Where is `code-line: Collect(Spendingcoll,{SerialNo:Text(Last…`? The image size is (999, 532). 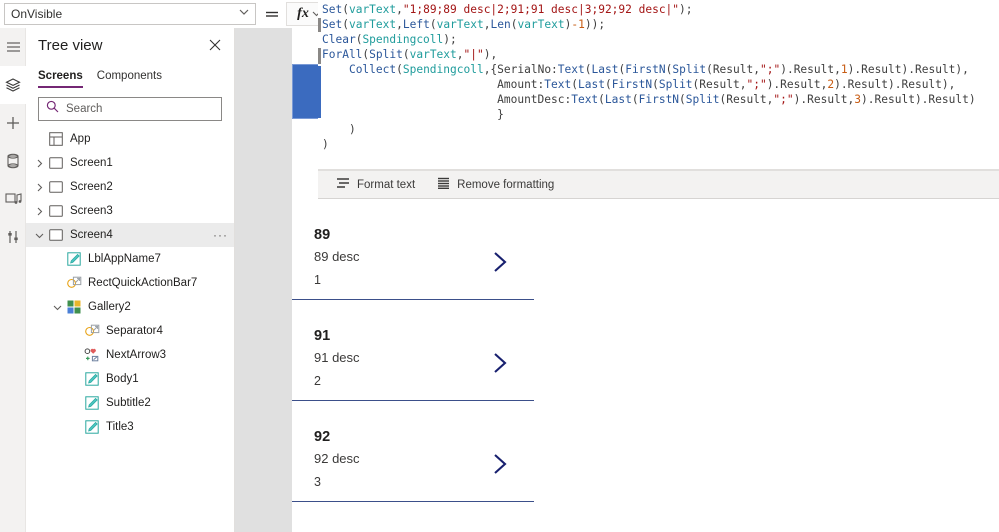 code-line: Collect(Spendingcoll,{SerialNo:Text(Last… is located at coordinates (658, 69).